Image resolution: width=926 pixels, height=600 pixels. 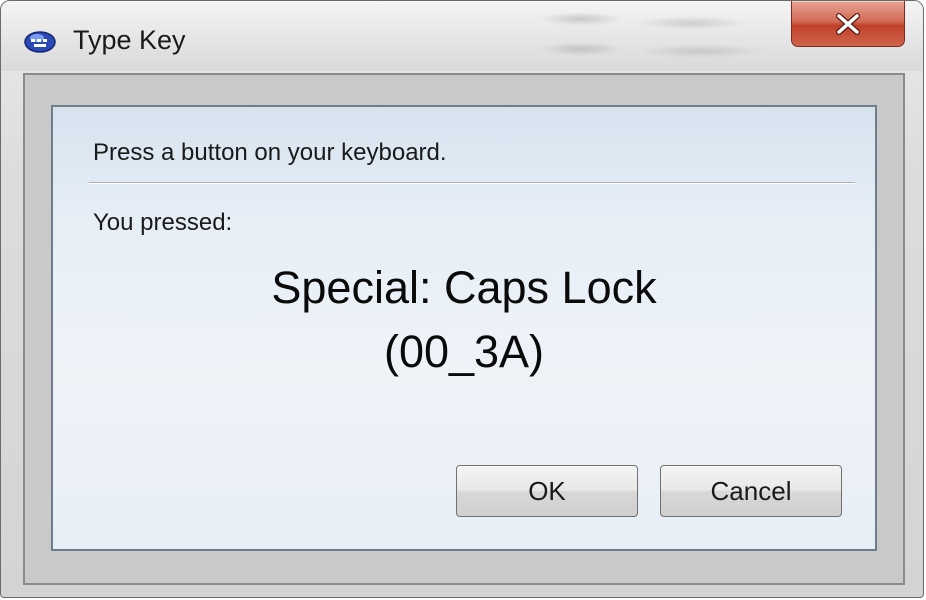 What do you see at coordinates (472, 183) in the screenshot?
I see `separator` at bounding box center [472, 183].